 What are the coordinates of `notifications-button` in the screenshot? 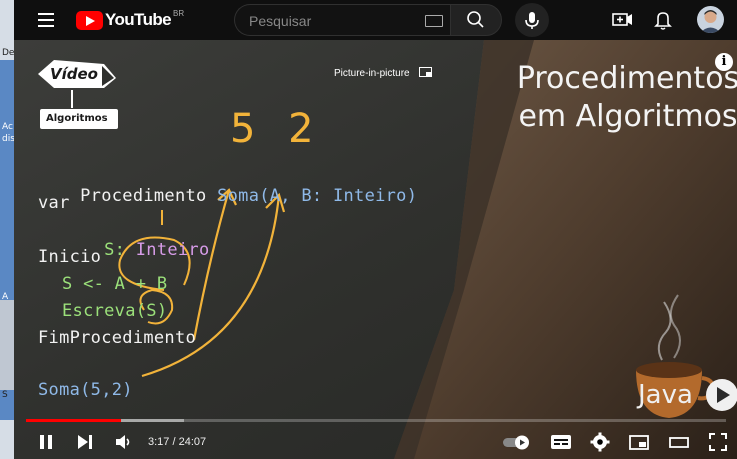 It's located at (663, 20).